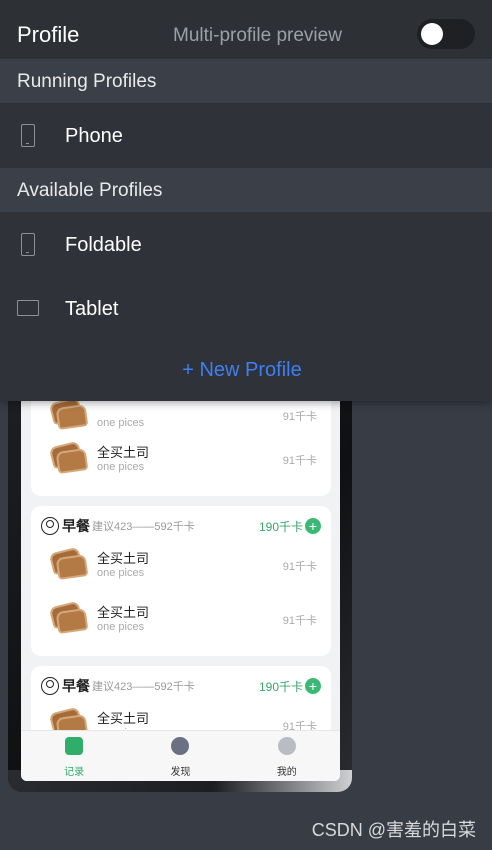 The image size is (492, 850). What do you see at coordinates (246, 81) in the screenshot?
I see `running-profiles-header: Running Profiles` at bounding box center [246, 81].